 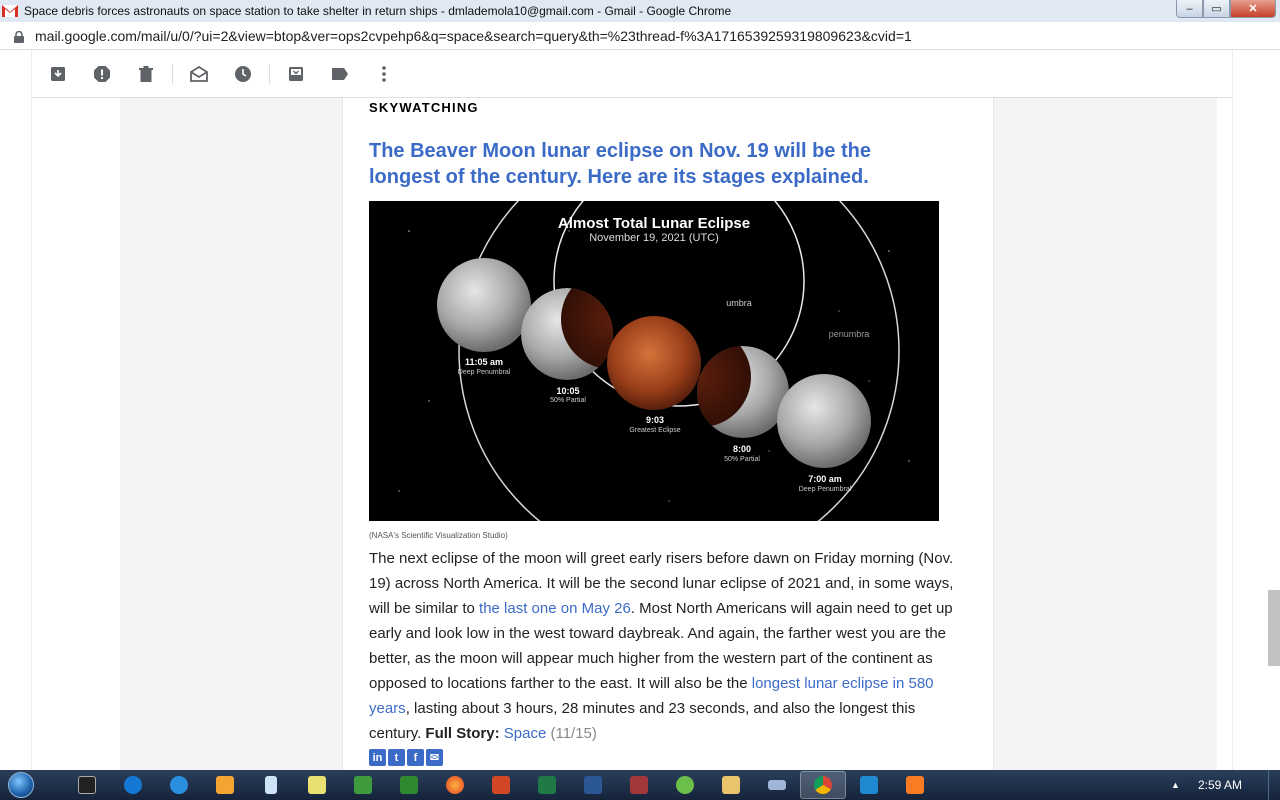 I want to click on windows-orb-icon, so click(x=21, y=785).